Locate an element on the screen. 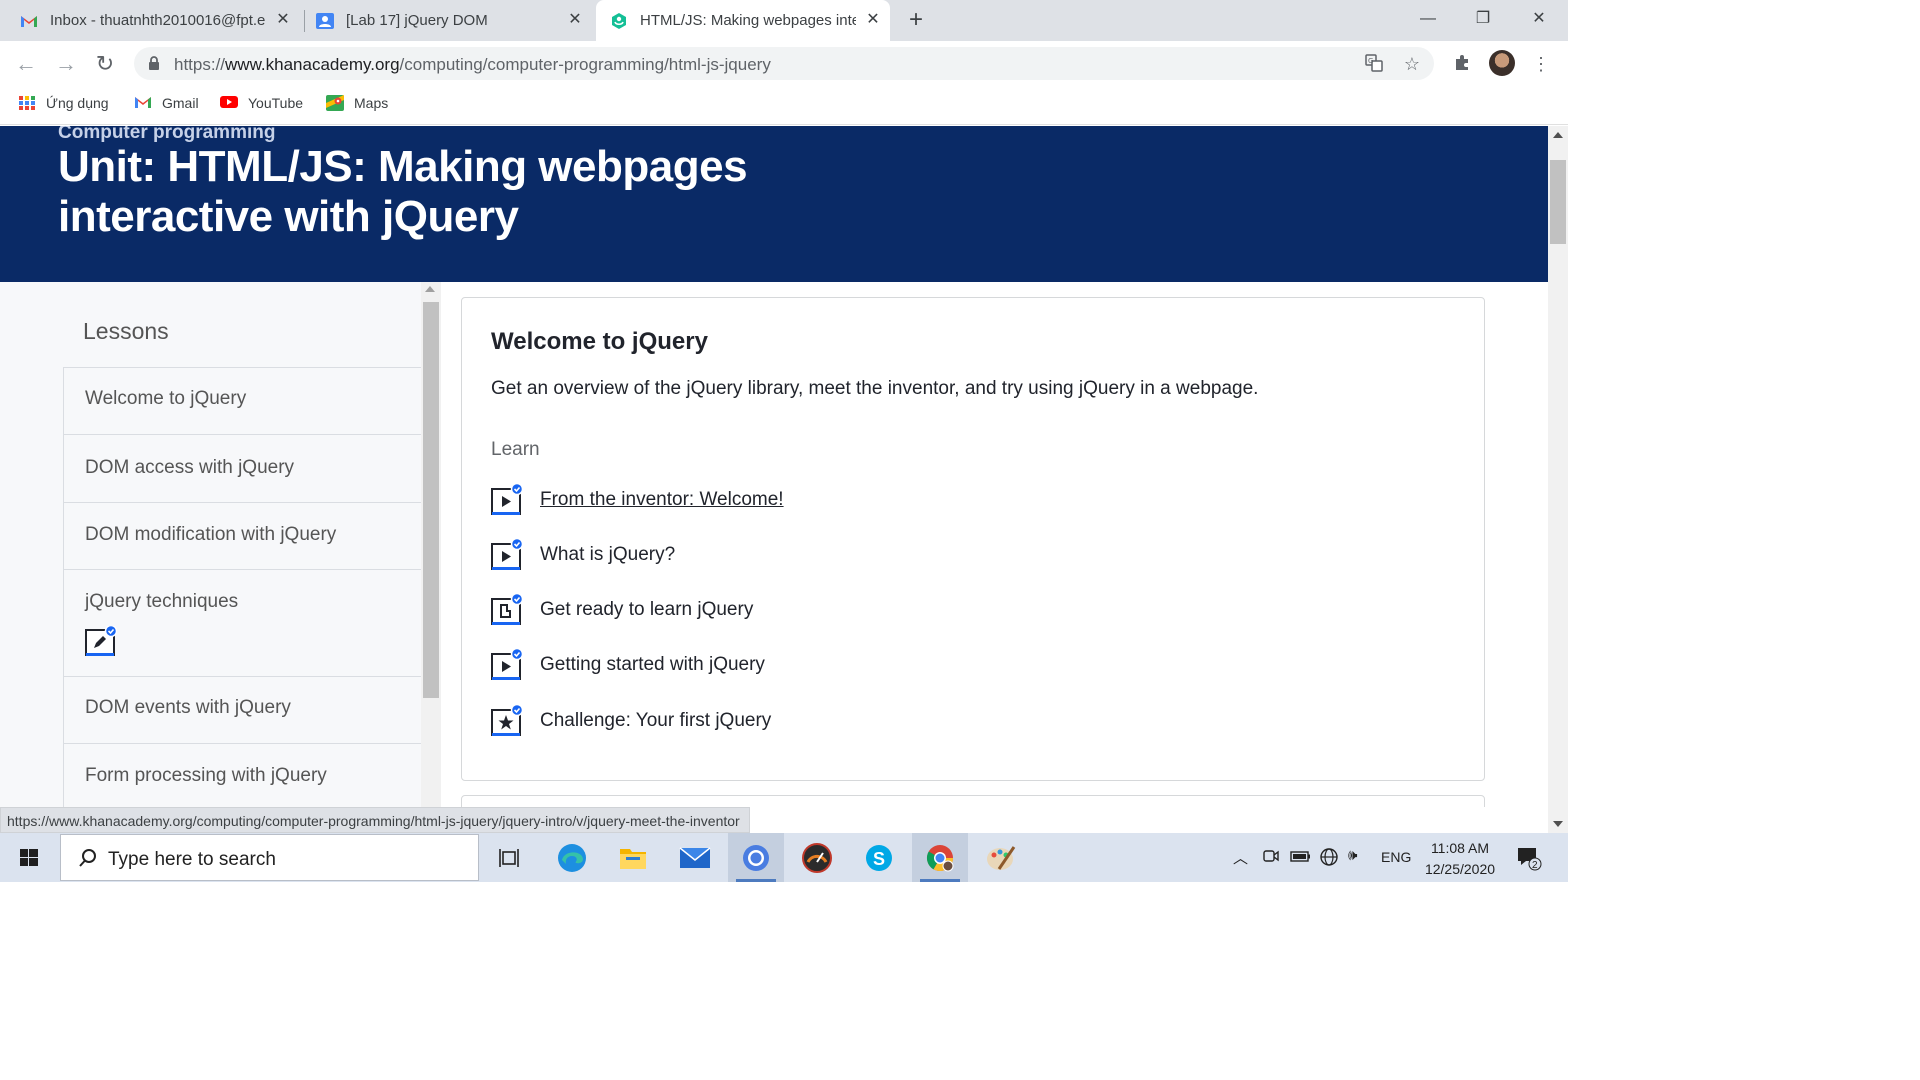  apps-grid-icon is located at coordinates (27, 103).